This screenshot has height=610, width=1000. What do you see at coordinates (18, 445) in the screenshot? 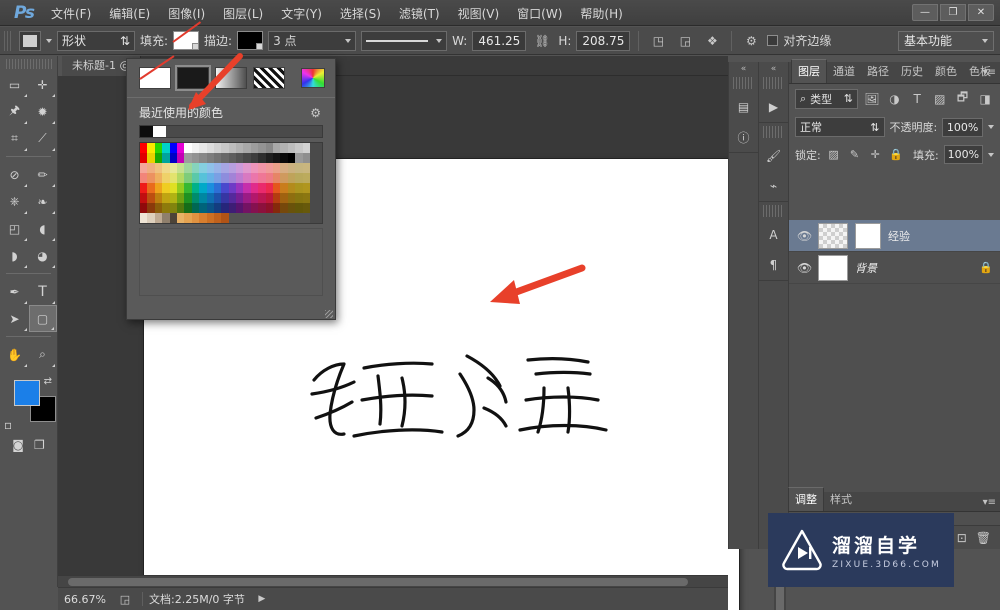
I see `quick-mask-icon: ◙` at bounding box center [18, 445].